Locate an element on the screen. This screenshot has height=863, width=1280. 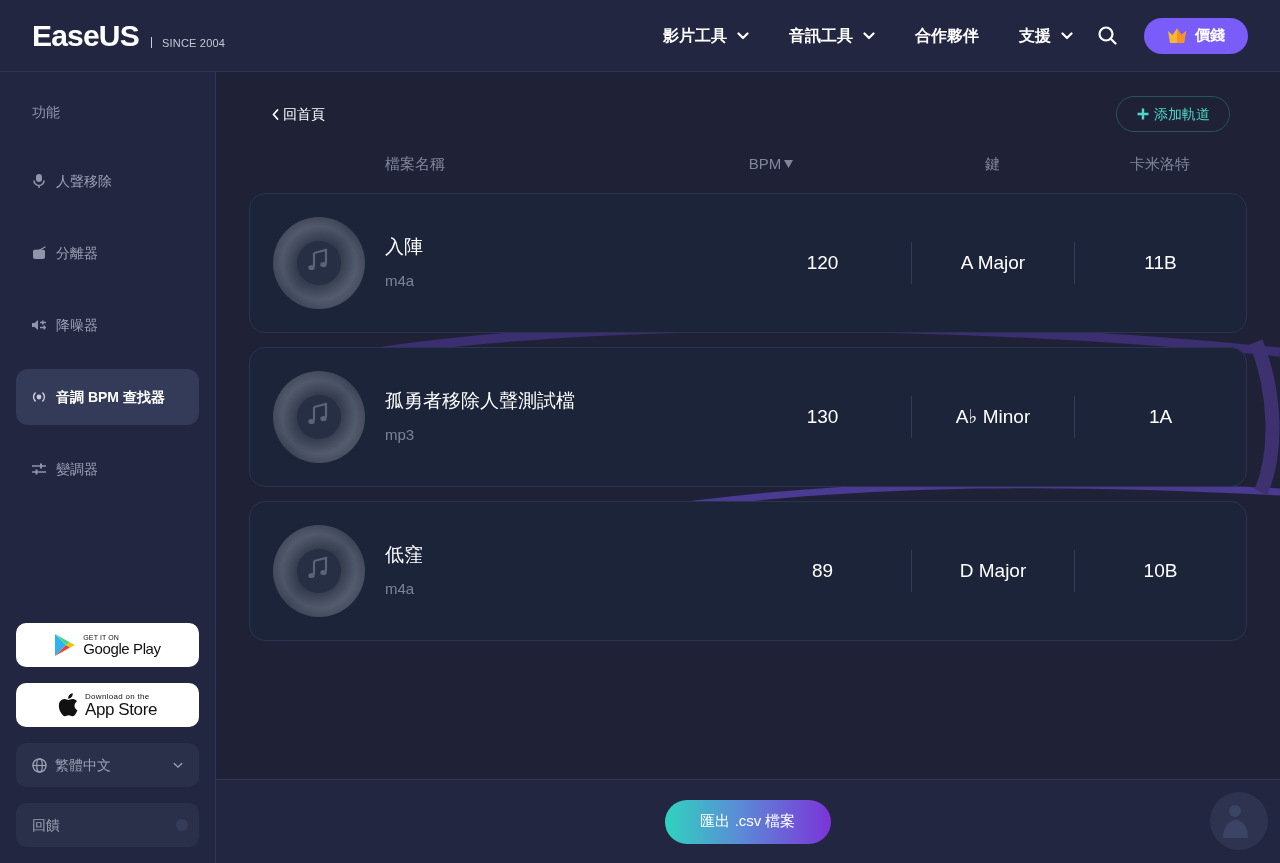
export-button: 匯出 .csv 檔案 is located at coordinates (748, 821).